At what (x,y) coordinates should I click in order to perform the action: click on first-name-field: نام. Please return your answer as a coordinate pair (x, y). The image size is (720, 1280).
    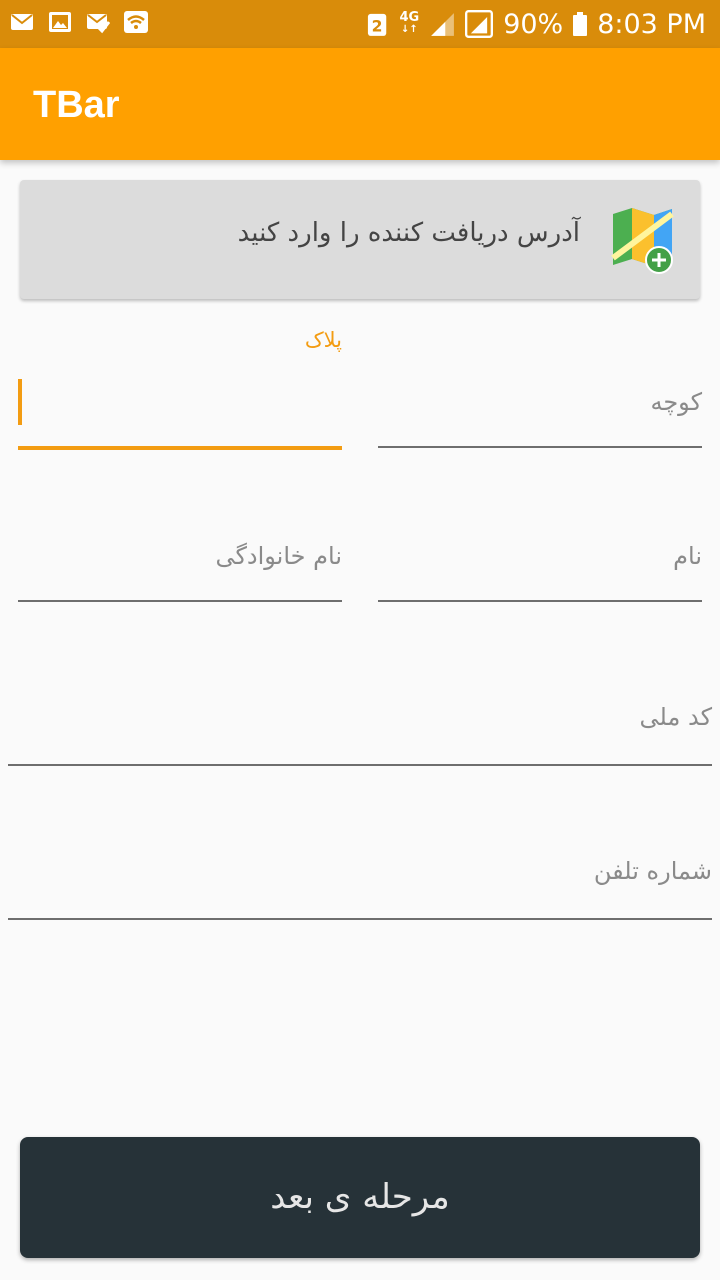
    Looking at the image, I should click on (540, 563).